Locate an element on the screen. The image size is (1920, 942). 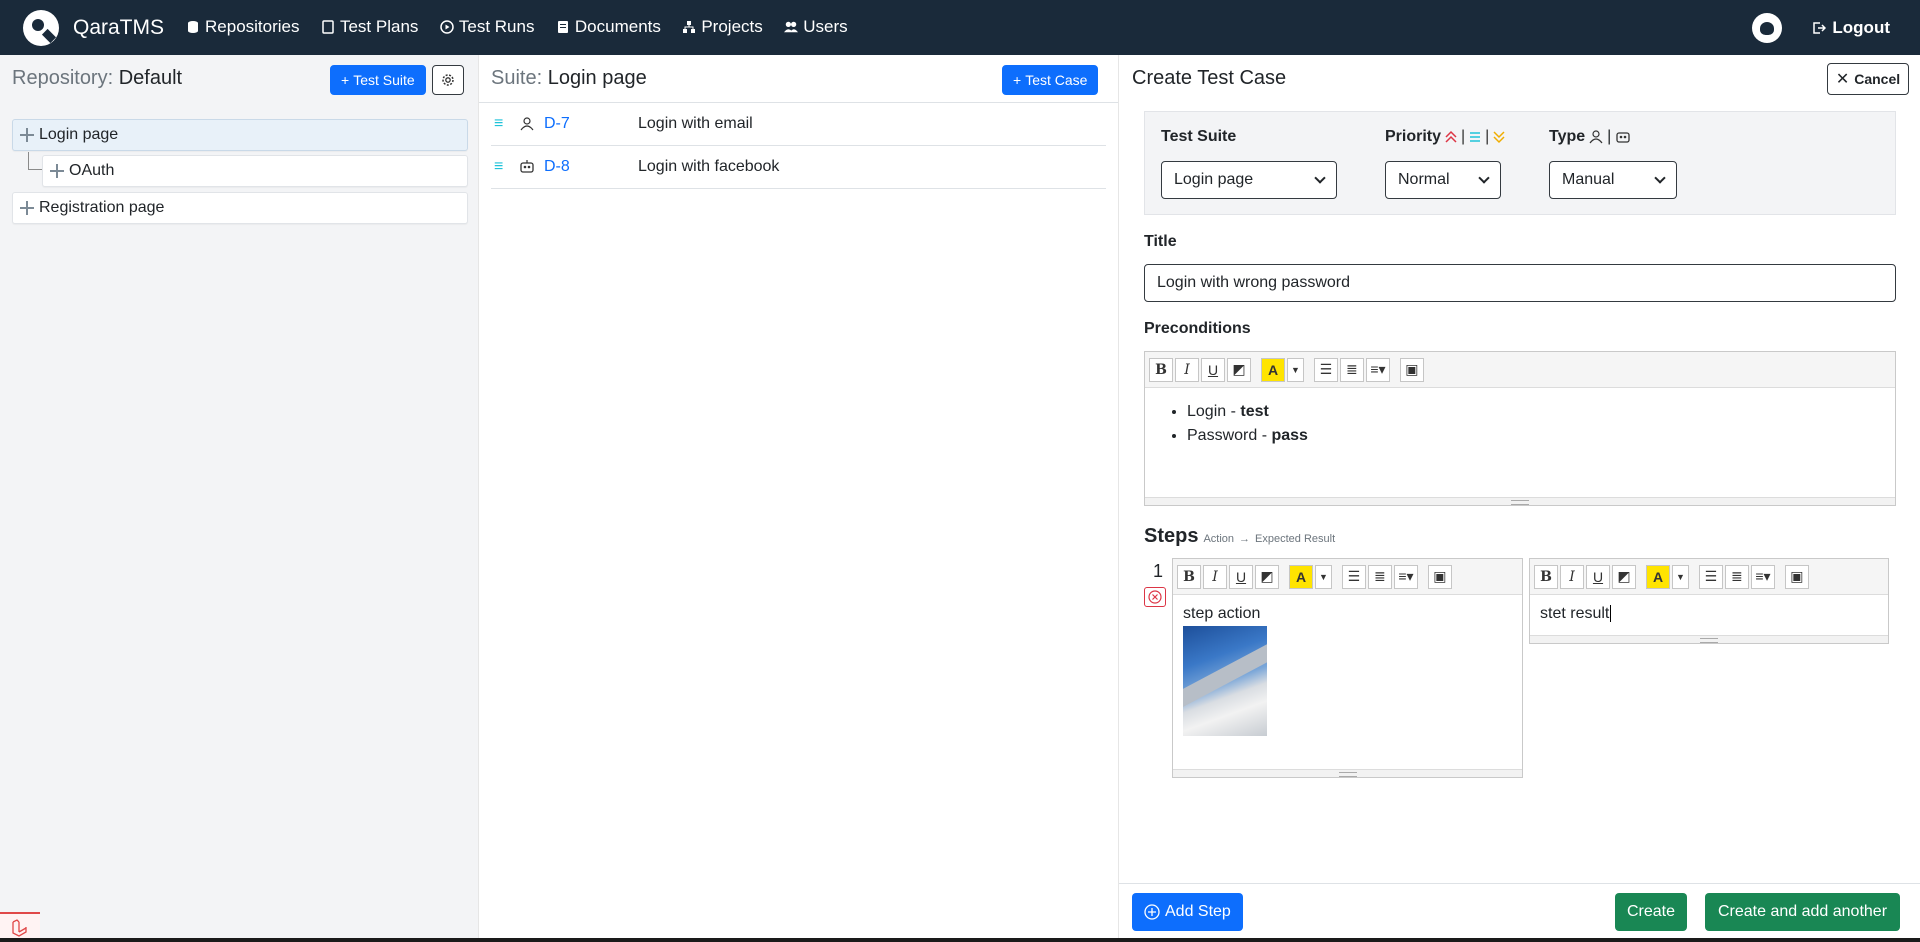
tree-connector is located at coordinates (35, 161).